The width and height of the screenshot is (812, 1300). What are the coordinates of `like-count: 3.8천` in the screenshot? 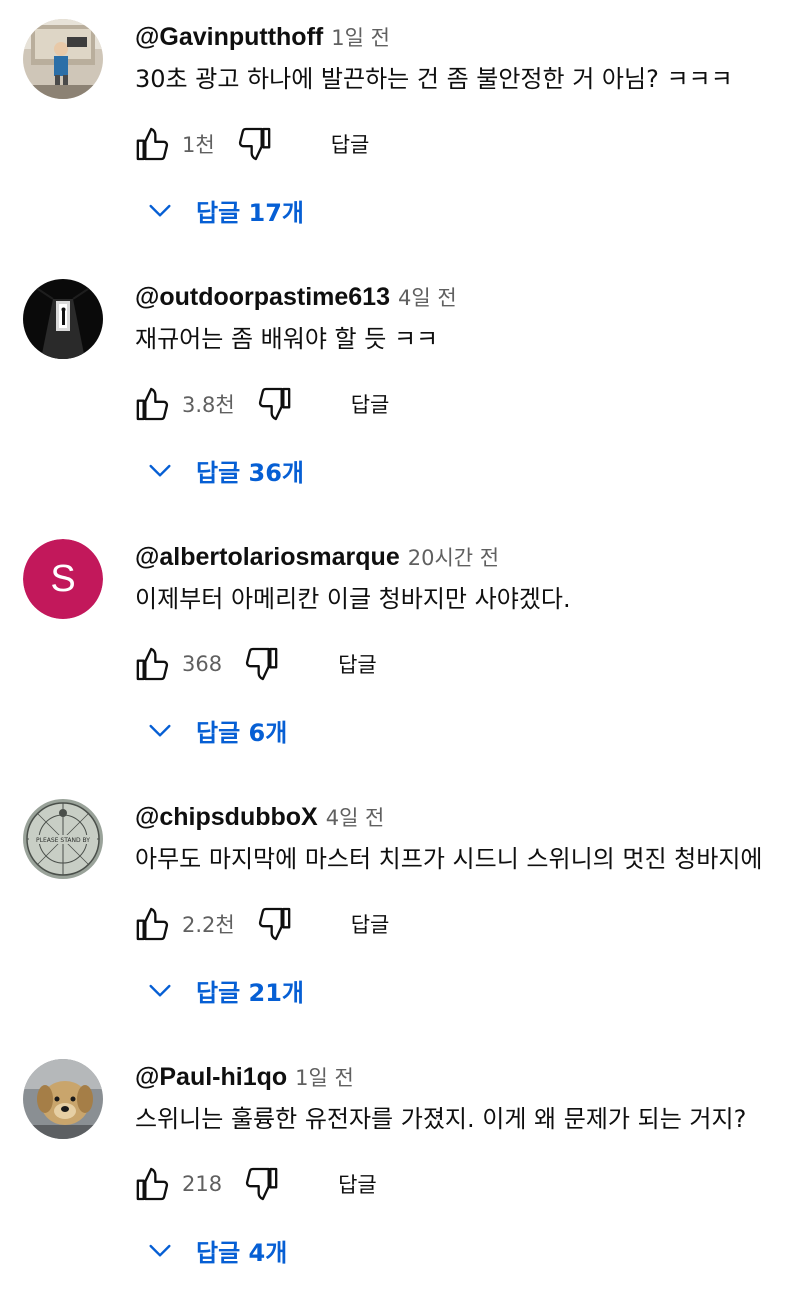 It's located at (208, 405).